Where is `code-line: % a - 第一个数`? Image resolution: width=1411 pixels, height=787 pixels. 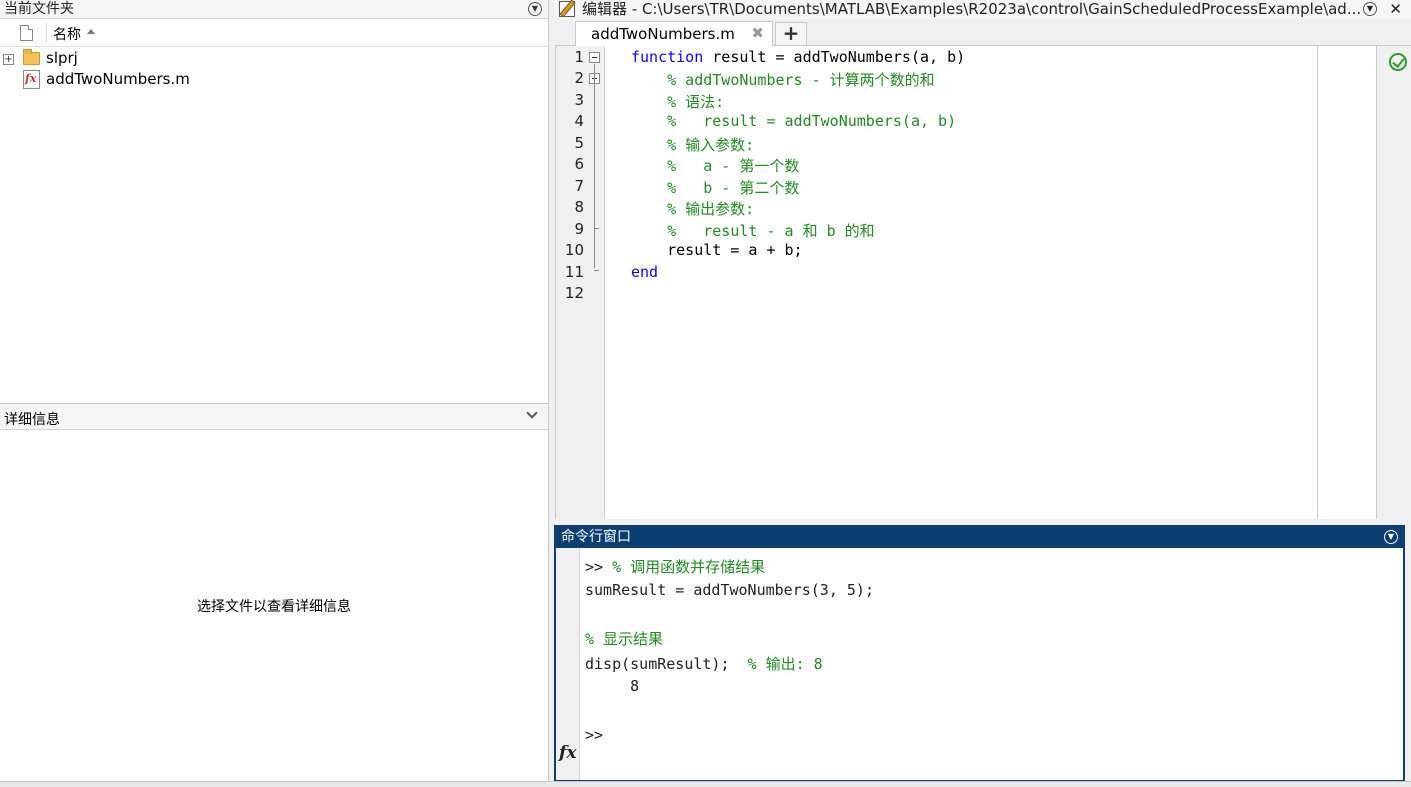 code-line: % a - 第一个数 is located at coordinates (715, 165).